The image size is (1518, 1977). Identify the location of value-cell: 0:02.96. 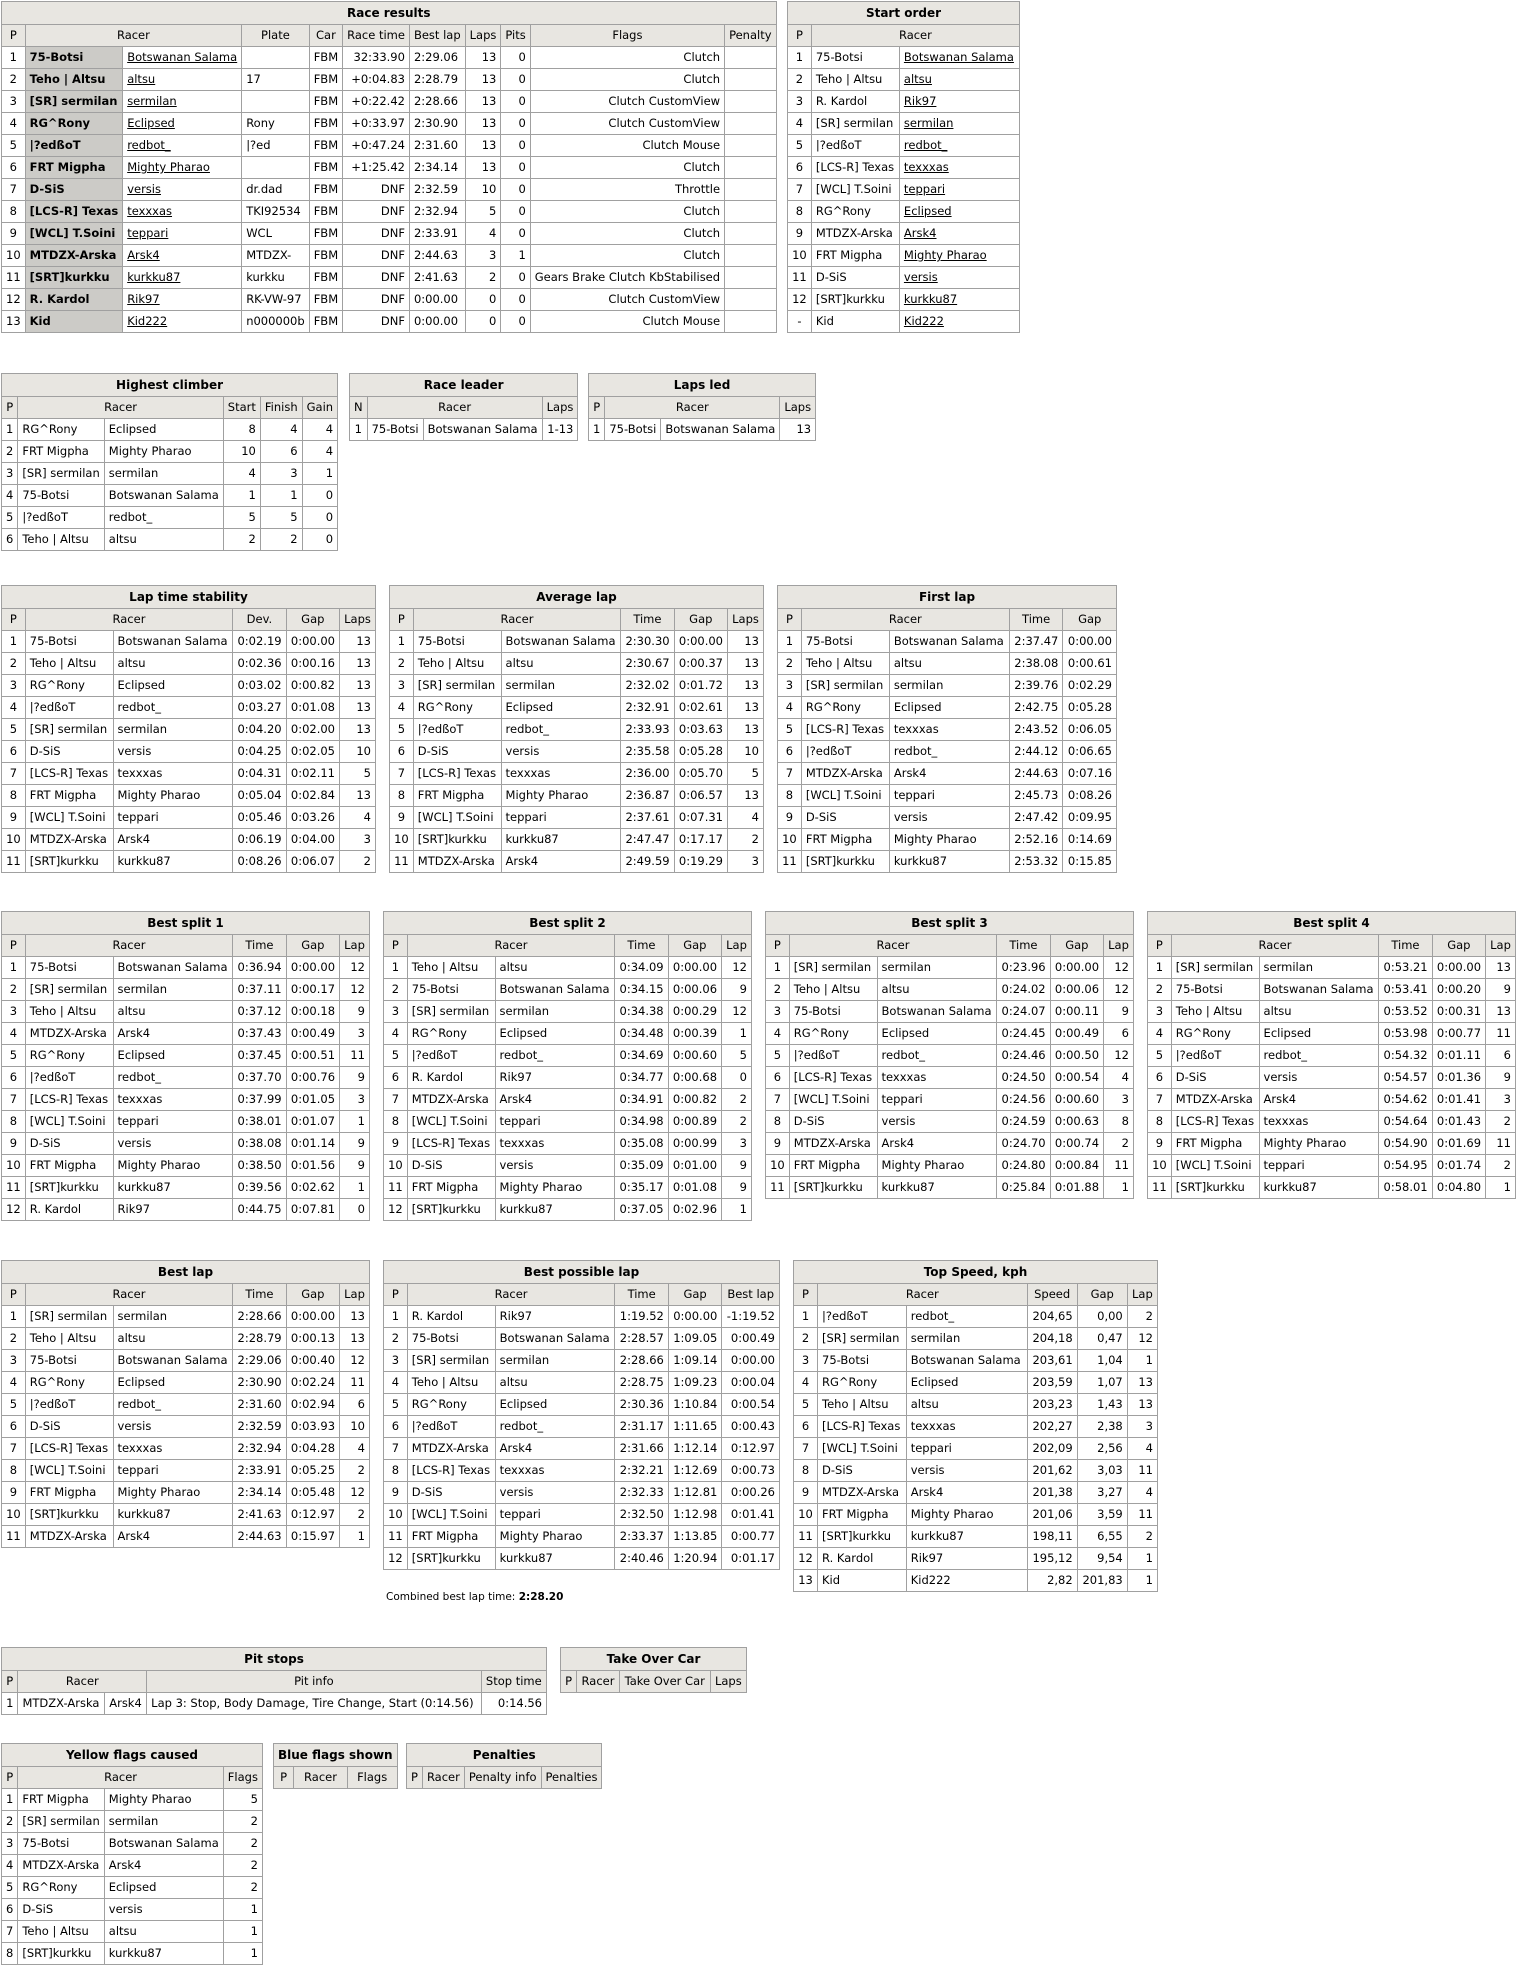
(695, 1209).